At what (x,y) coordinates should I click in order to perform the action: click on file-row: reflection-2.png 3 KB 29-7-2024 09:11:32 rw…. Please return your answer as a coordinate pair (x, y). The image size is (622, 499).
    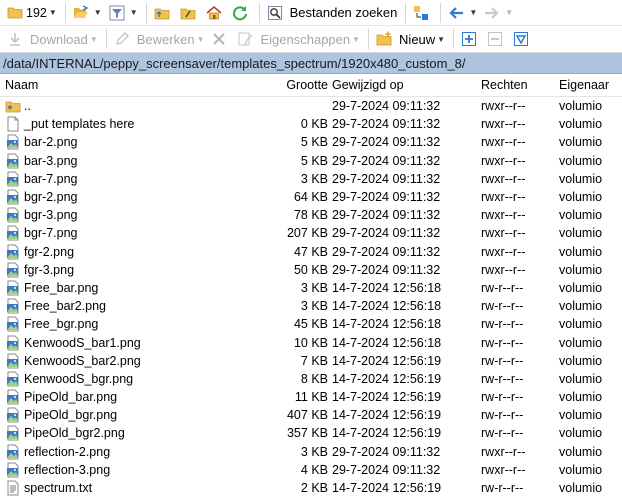
    Looking at the image, I should click on (311, 452).